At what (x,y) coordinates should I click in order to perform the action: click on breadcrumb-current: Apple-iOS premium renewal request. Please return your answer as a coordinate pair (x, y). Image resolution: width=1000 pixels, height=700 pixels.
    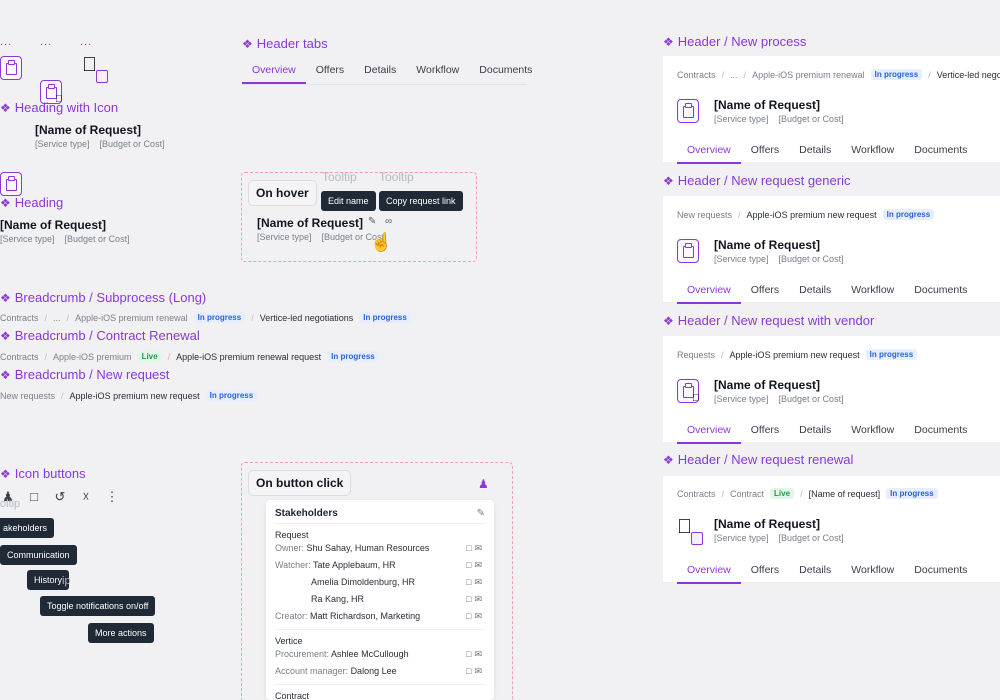
    Looking at the image, I should click on (249, 356).